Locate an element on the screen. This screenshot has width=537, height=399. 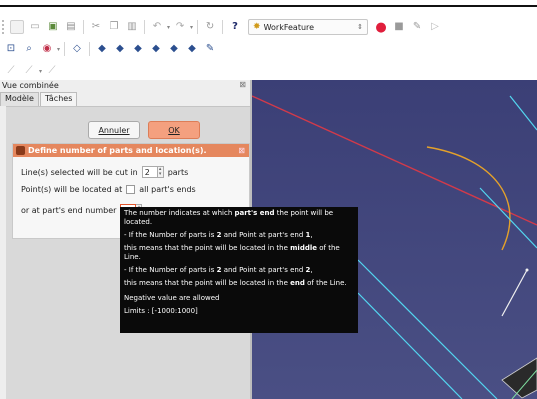
solid-shape is located at coordinates (519, 378).